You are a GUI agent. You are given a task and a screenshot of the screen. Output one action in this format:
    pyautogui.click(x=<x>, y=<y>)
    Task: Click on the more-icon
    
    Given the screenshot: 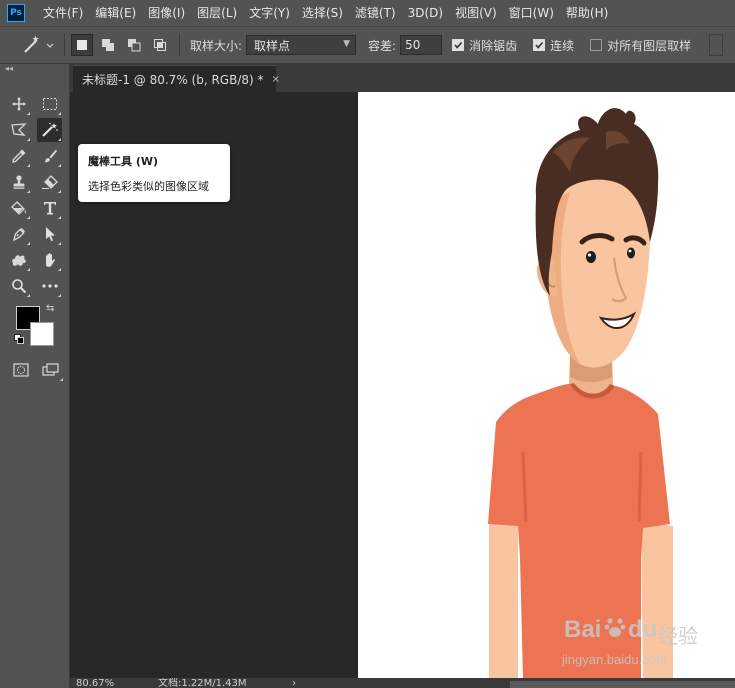 What is the action you would take?
    pyautogui.click(x=49, y=286)
    